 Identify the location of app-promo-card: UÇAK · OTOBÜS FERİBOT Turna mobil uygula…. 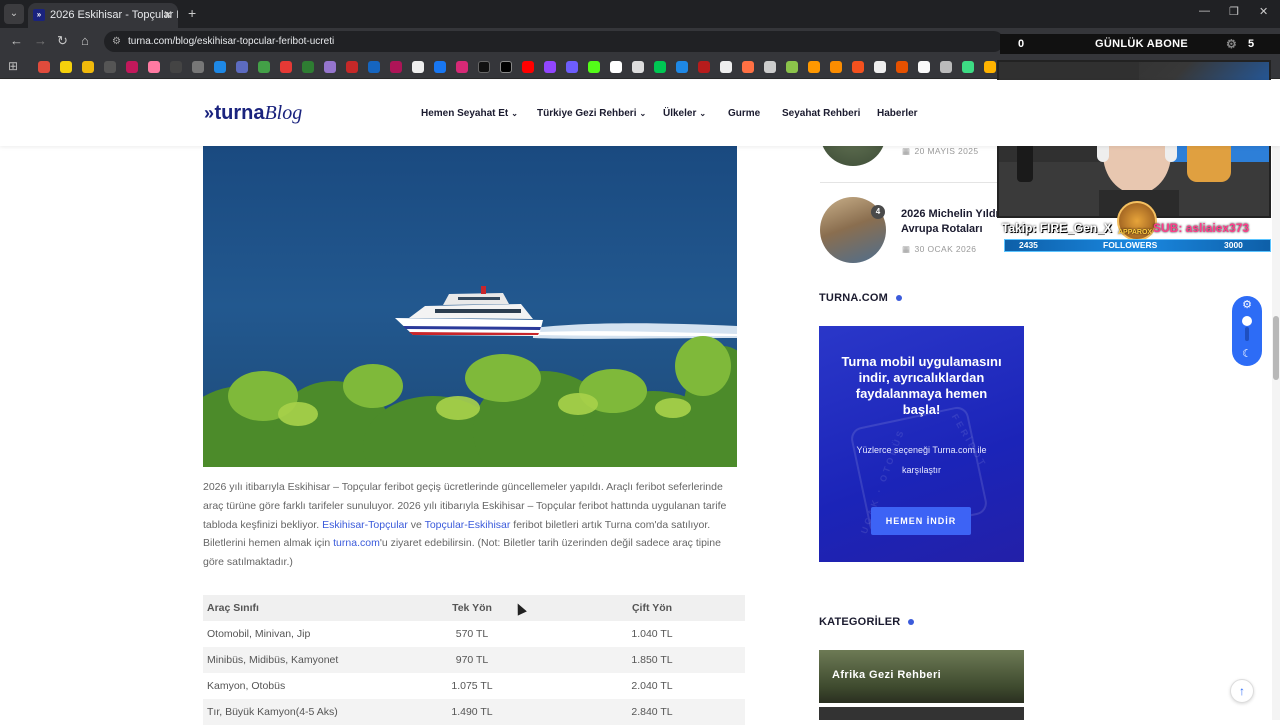
(921, 444).